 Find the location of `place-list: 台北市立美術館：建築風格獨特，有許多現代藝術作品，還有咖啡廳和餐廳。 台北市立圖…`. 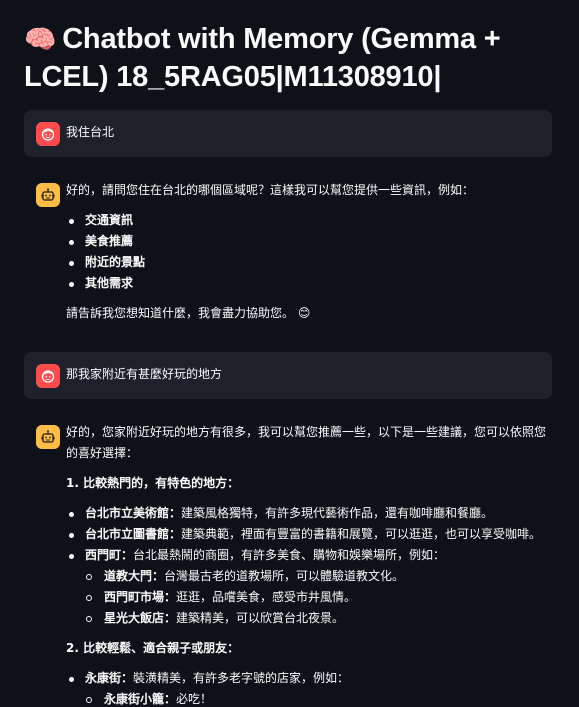

place-list: 台北市立美術館：建築風格獨特，有許多現代藝術作品，還有咖啡廳和餐廳。 台北市立圖… is located at coordinates (308, 566).